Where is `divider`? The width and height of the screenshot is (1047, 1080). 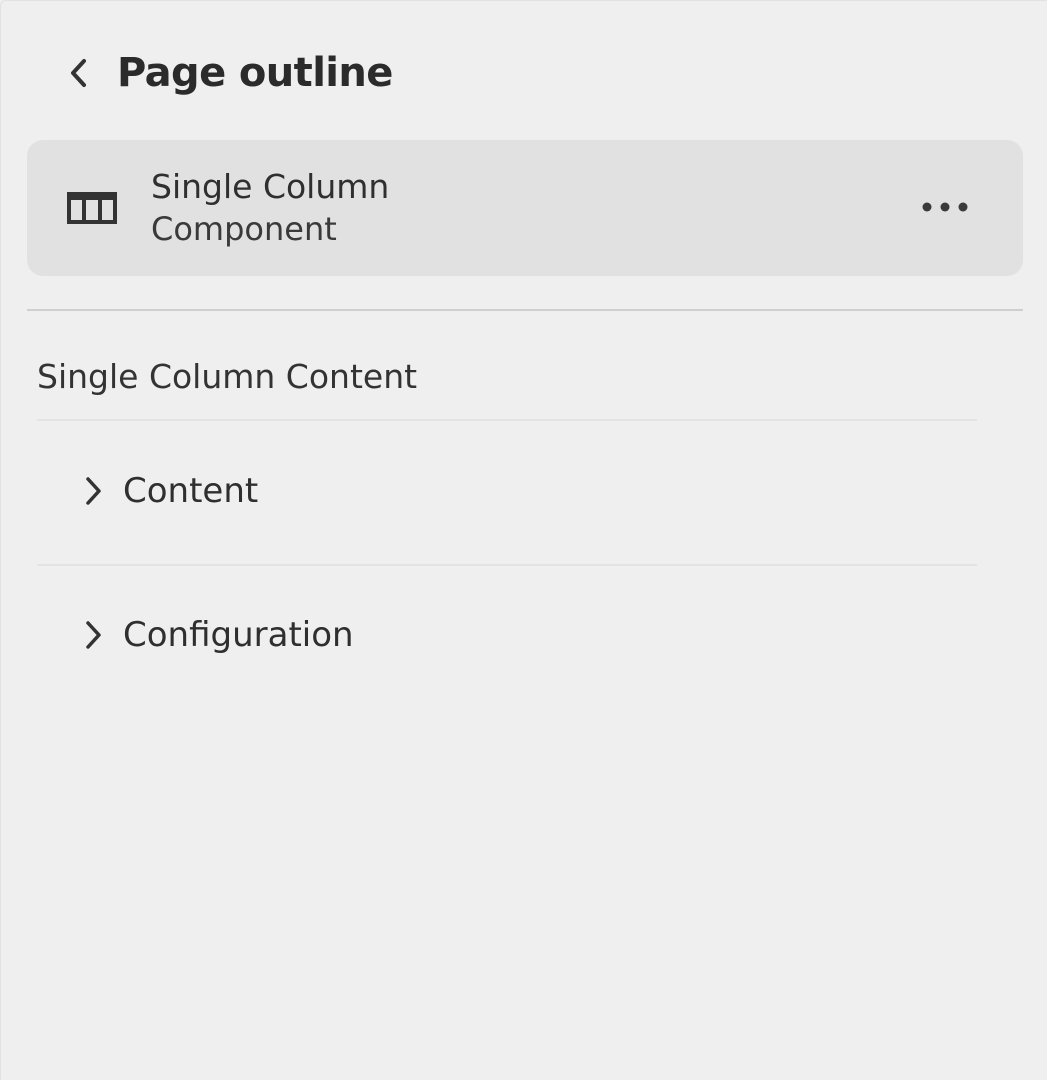 divider is located at coordinates (525, 310).